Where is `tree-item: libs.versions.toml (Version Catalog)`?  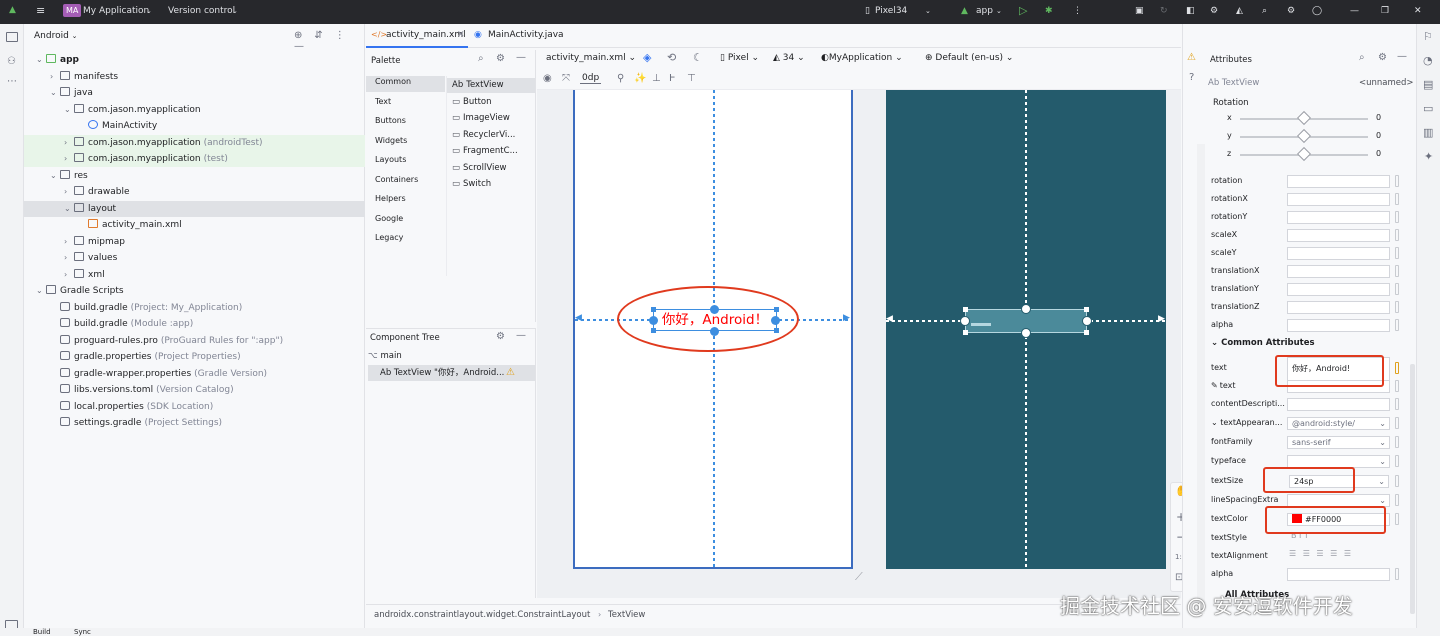
tree-item: libs.versions.toml (Version Catalog) is located at coordinates (194, 390).